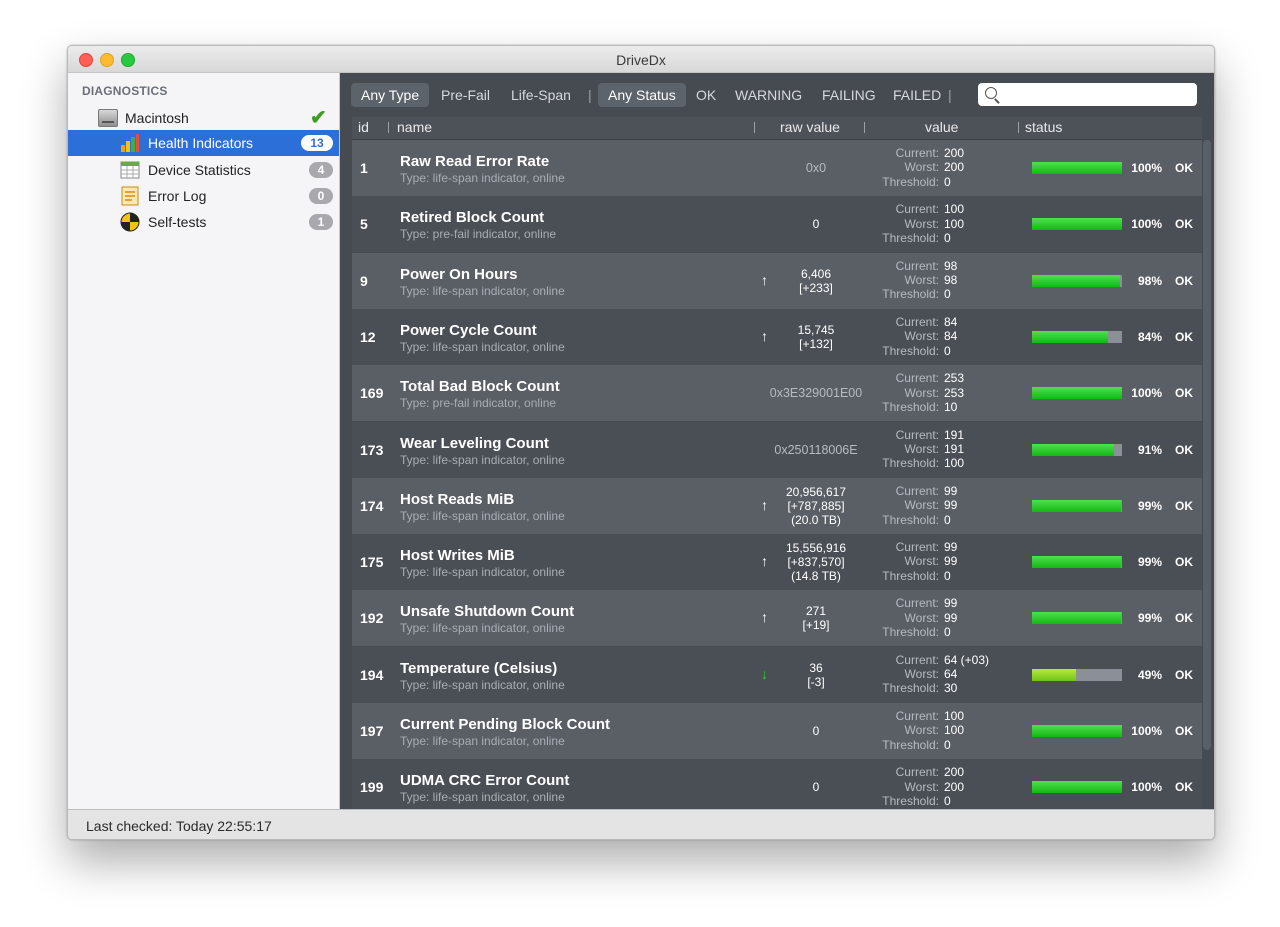 This screenshot has width=1280, height=927. I want to click on attribute-name: Total Bad Block Count, so click(480, 387).